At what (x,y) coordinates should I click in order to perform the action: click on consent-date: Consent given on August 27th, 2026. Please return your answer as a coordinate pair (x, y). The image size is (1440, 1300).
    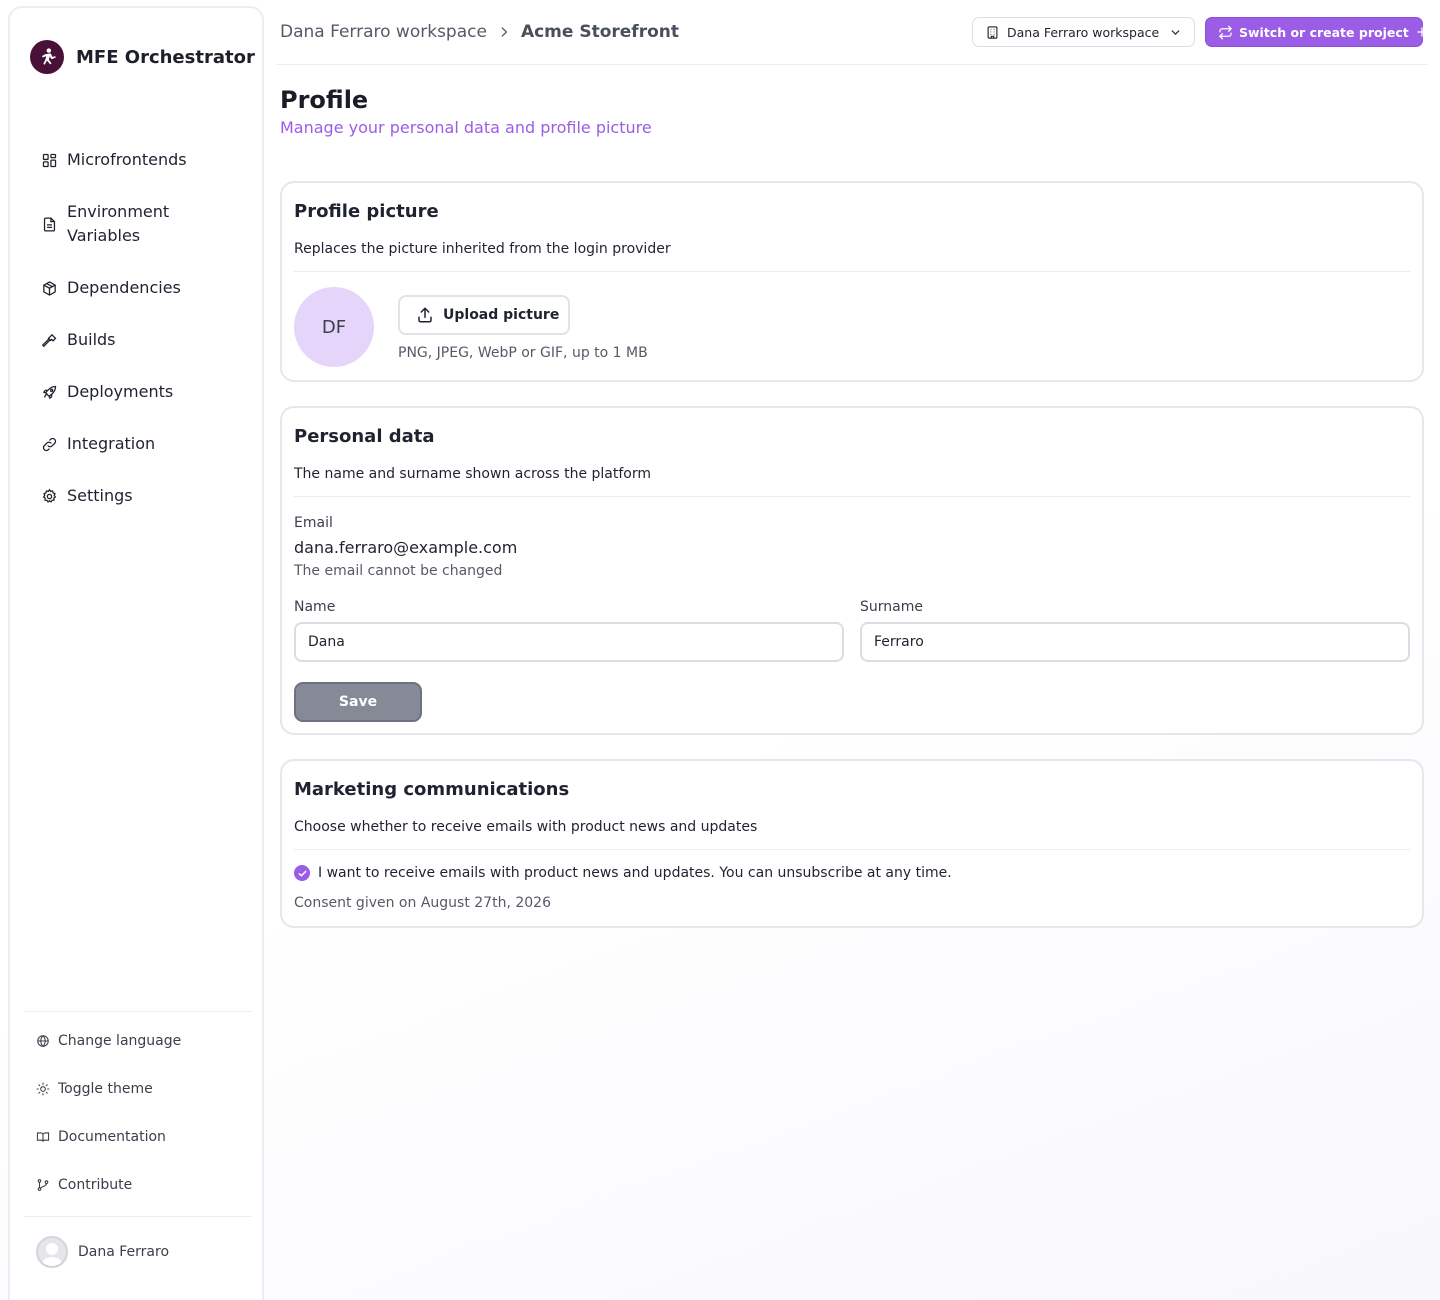
    Looking at the image, I should click on (422, 903).